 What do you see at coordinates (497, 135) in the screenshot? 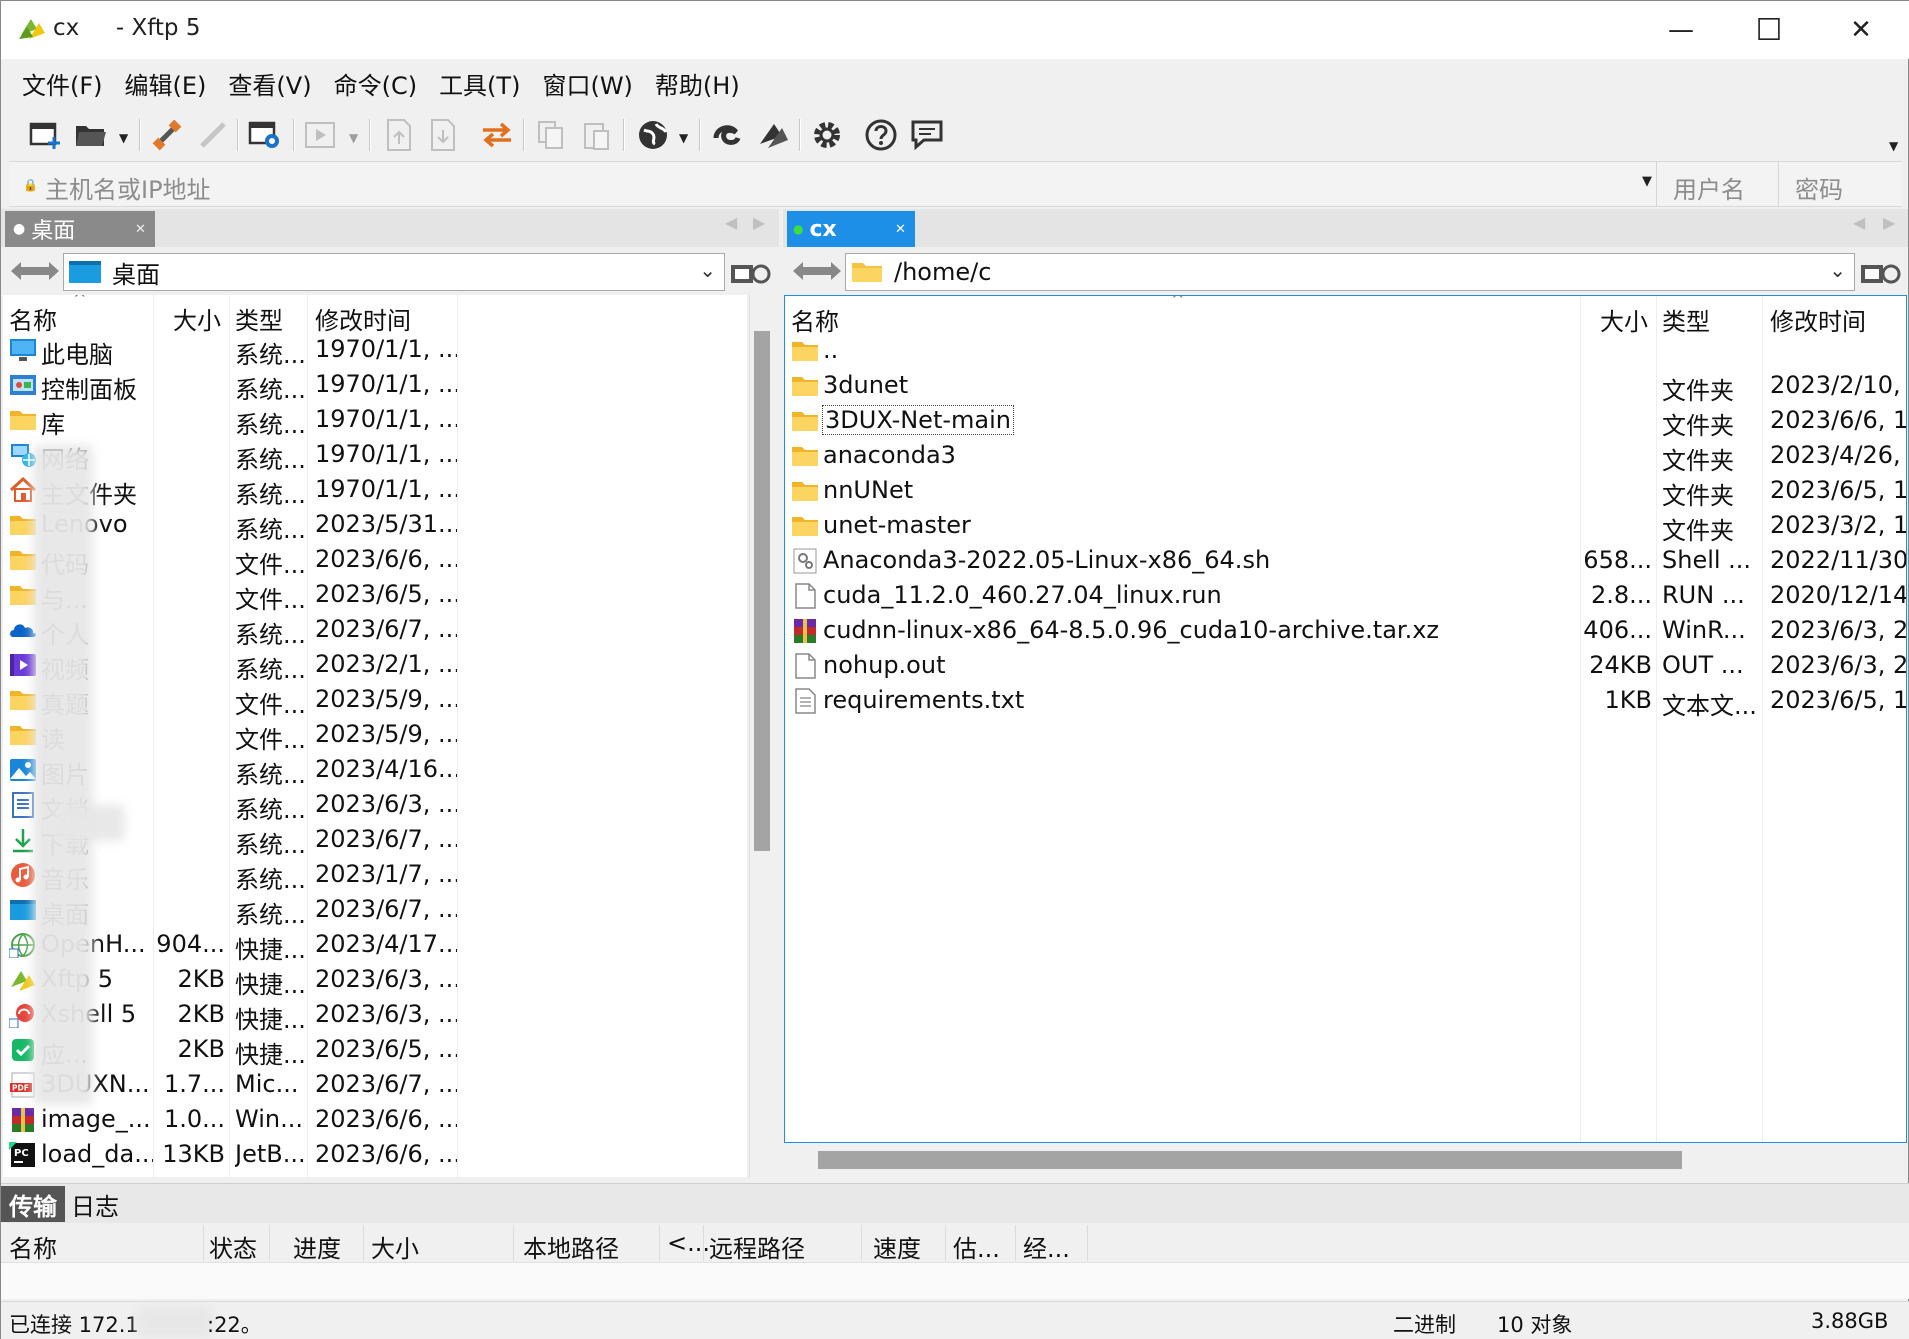
I see `sync-button` at bounding box center [497, 135].